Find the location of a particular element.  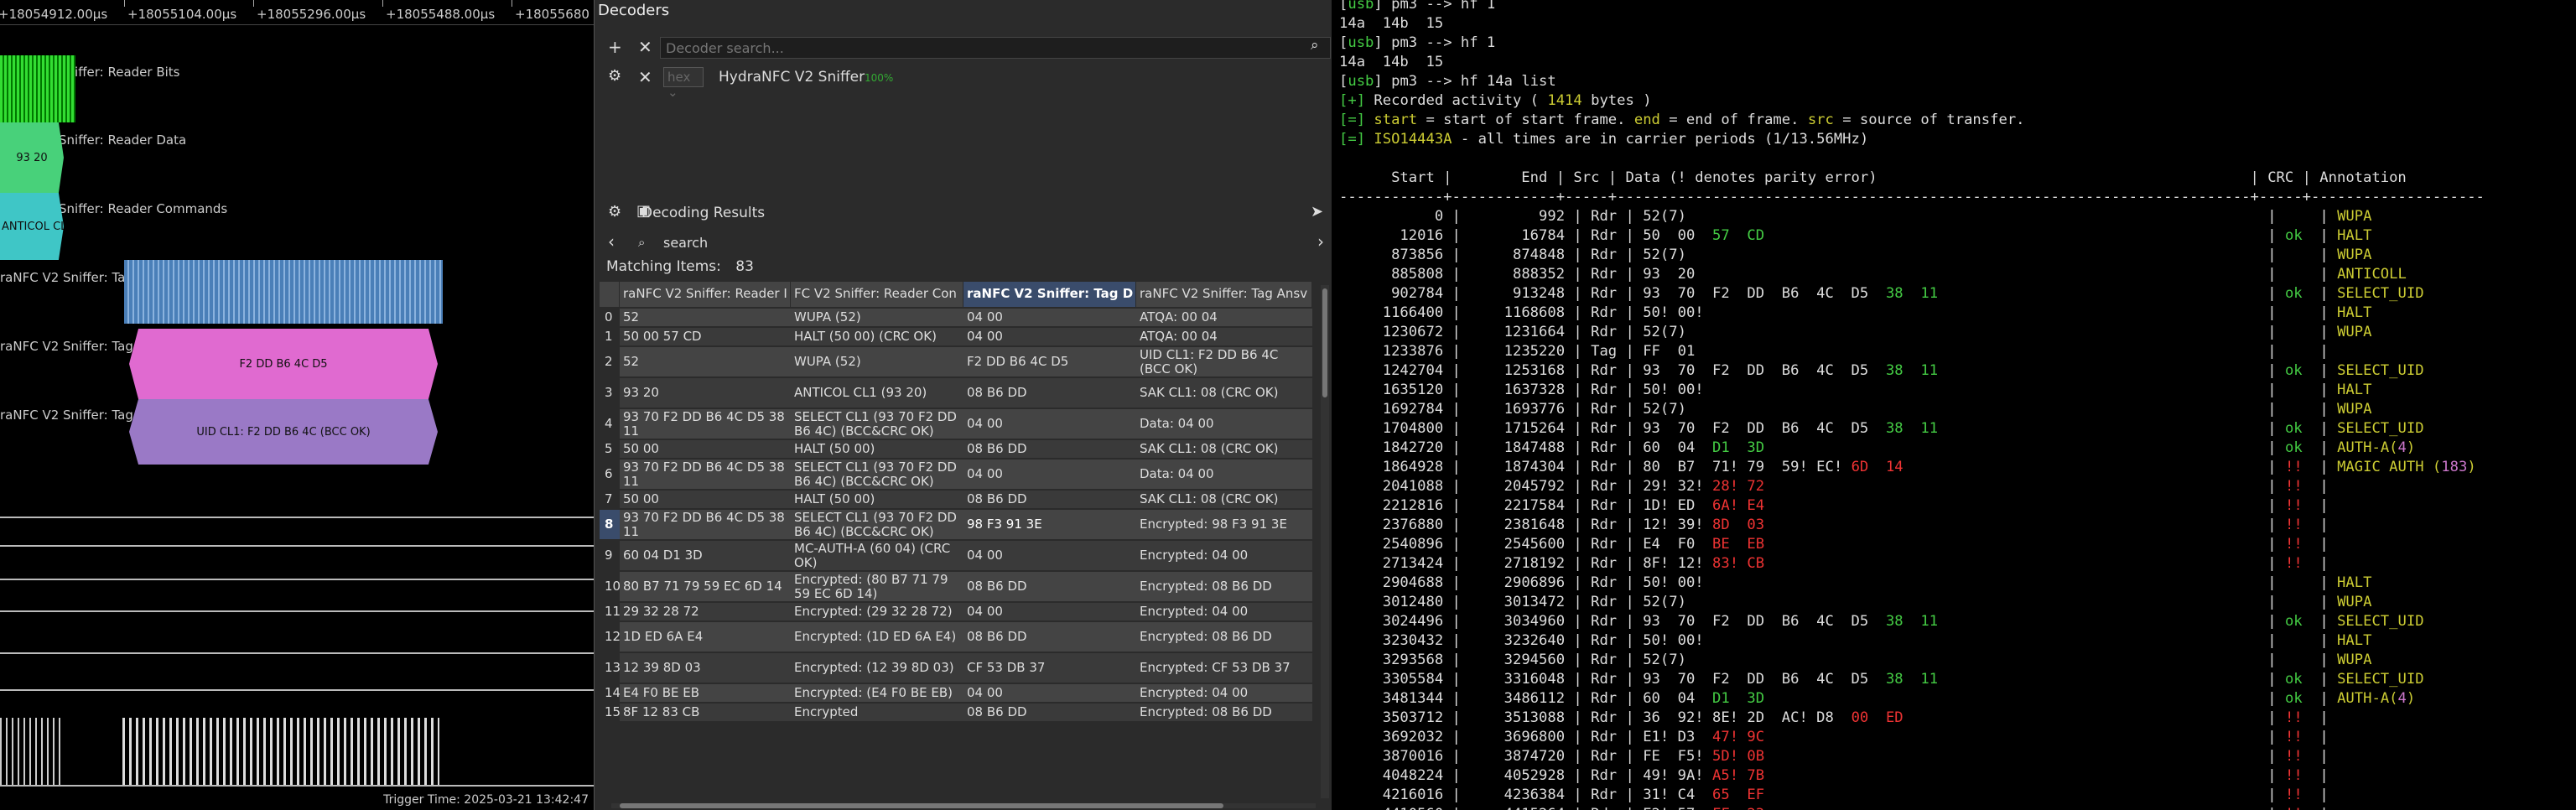

format-select: hex ⌄ is located at coordinates (683, 84).